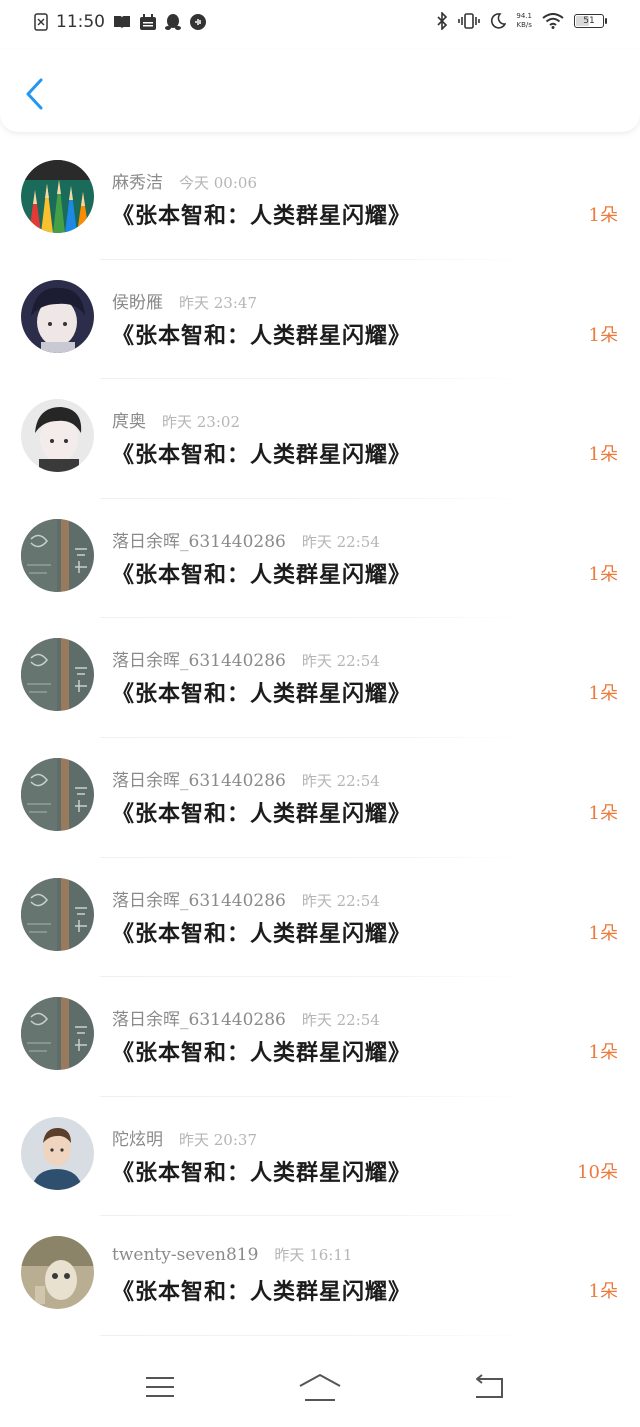  I want to click on chevron-left-icon, so click(35, 96).